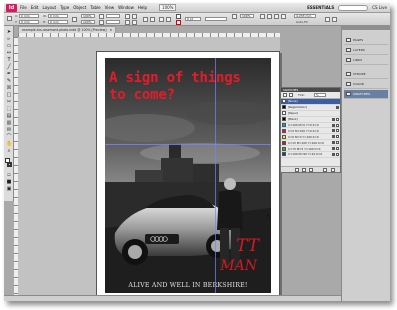  Describe the element at coordinates (110, 7) in the screenshot. I see `menu-view: View` at that location.